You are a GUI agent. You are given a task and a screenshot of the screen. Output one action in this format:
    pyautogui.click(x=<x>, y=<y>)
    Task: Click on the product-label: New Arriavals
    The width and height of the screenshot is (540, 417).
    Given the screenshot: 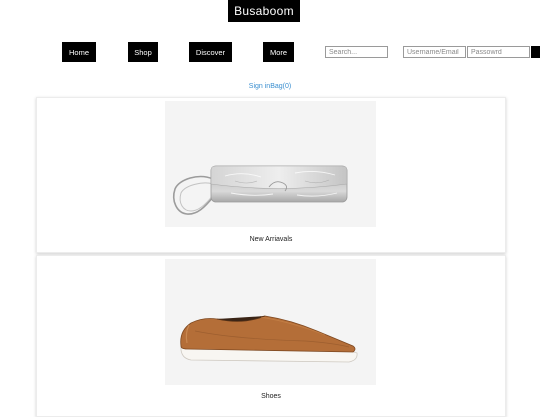 What is the action you would take?
    pyautogui.click(x=271, y=239)
    